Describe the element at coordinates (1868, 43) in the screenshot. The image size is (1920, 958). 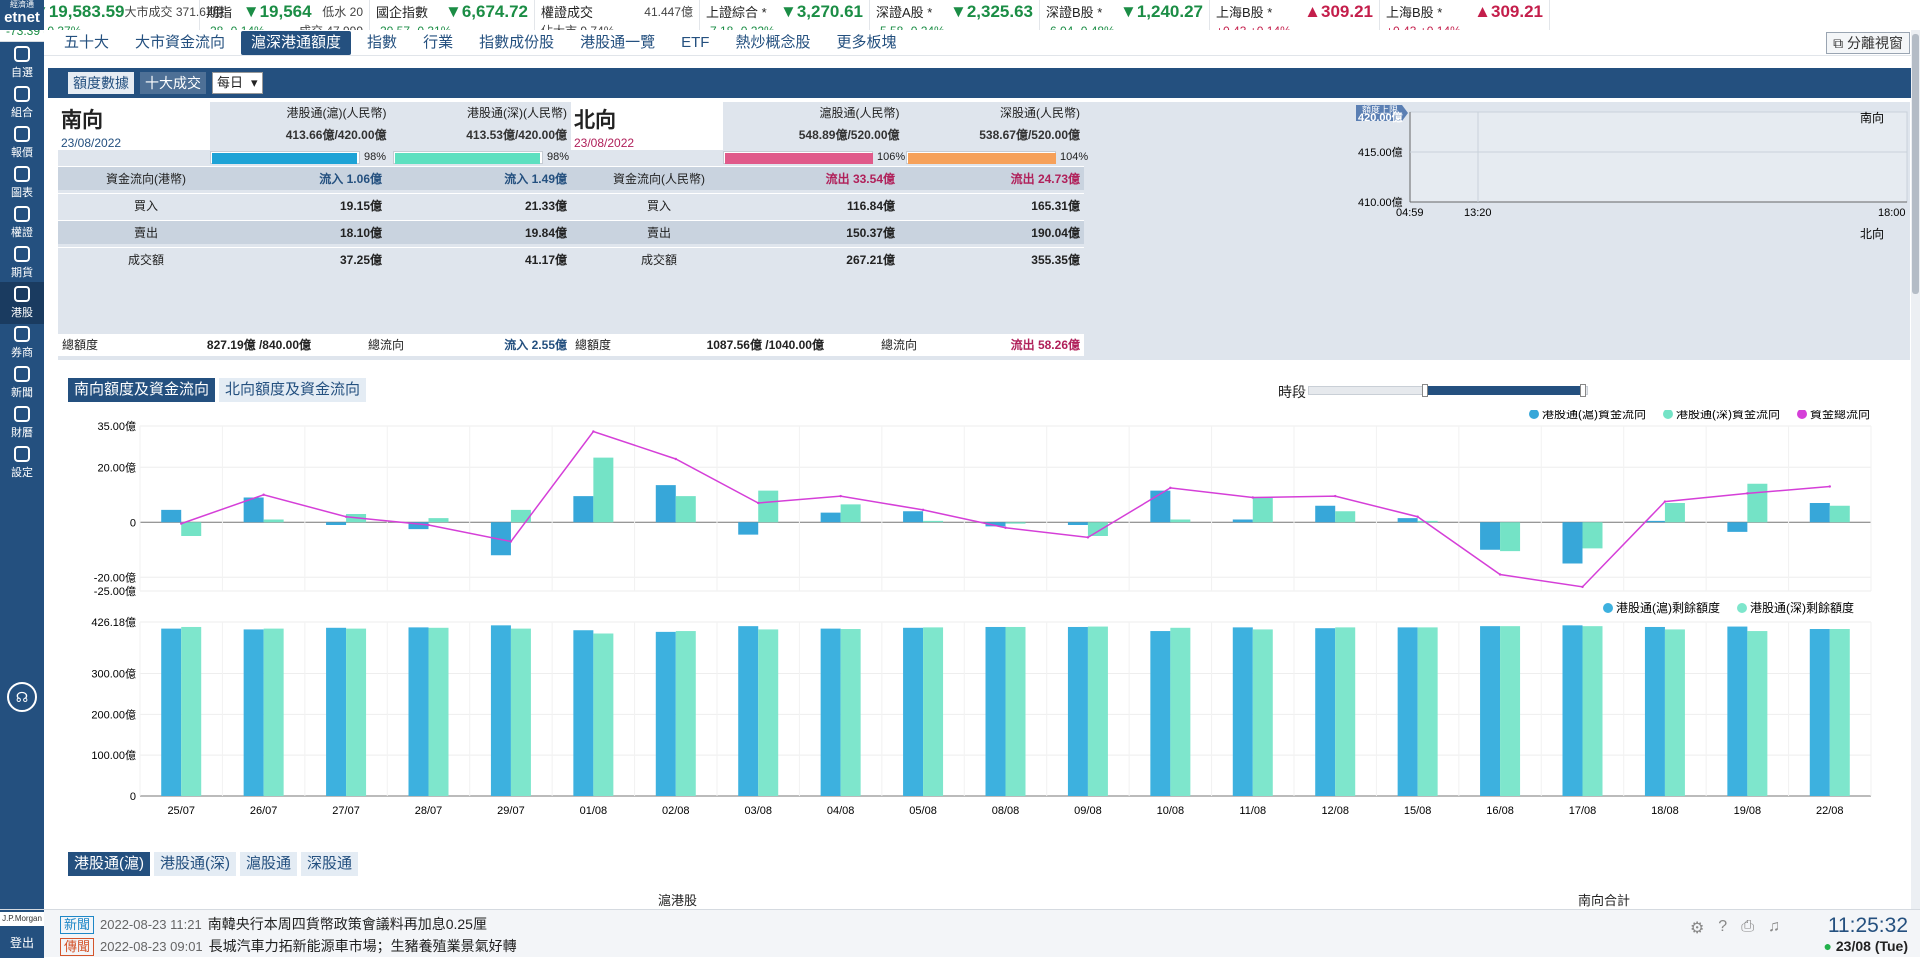
I see `split-window-button: ⧉ 分離視窗` at that location.